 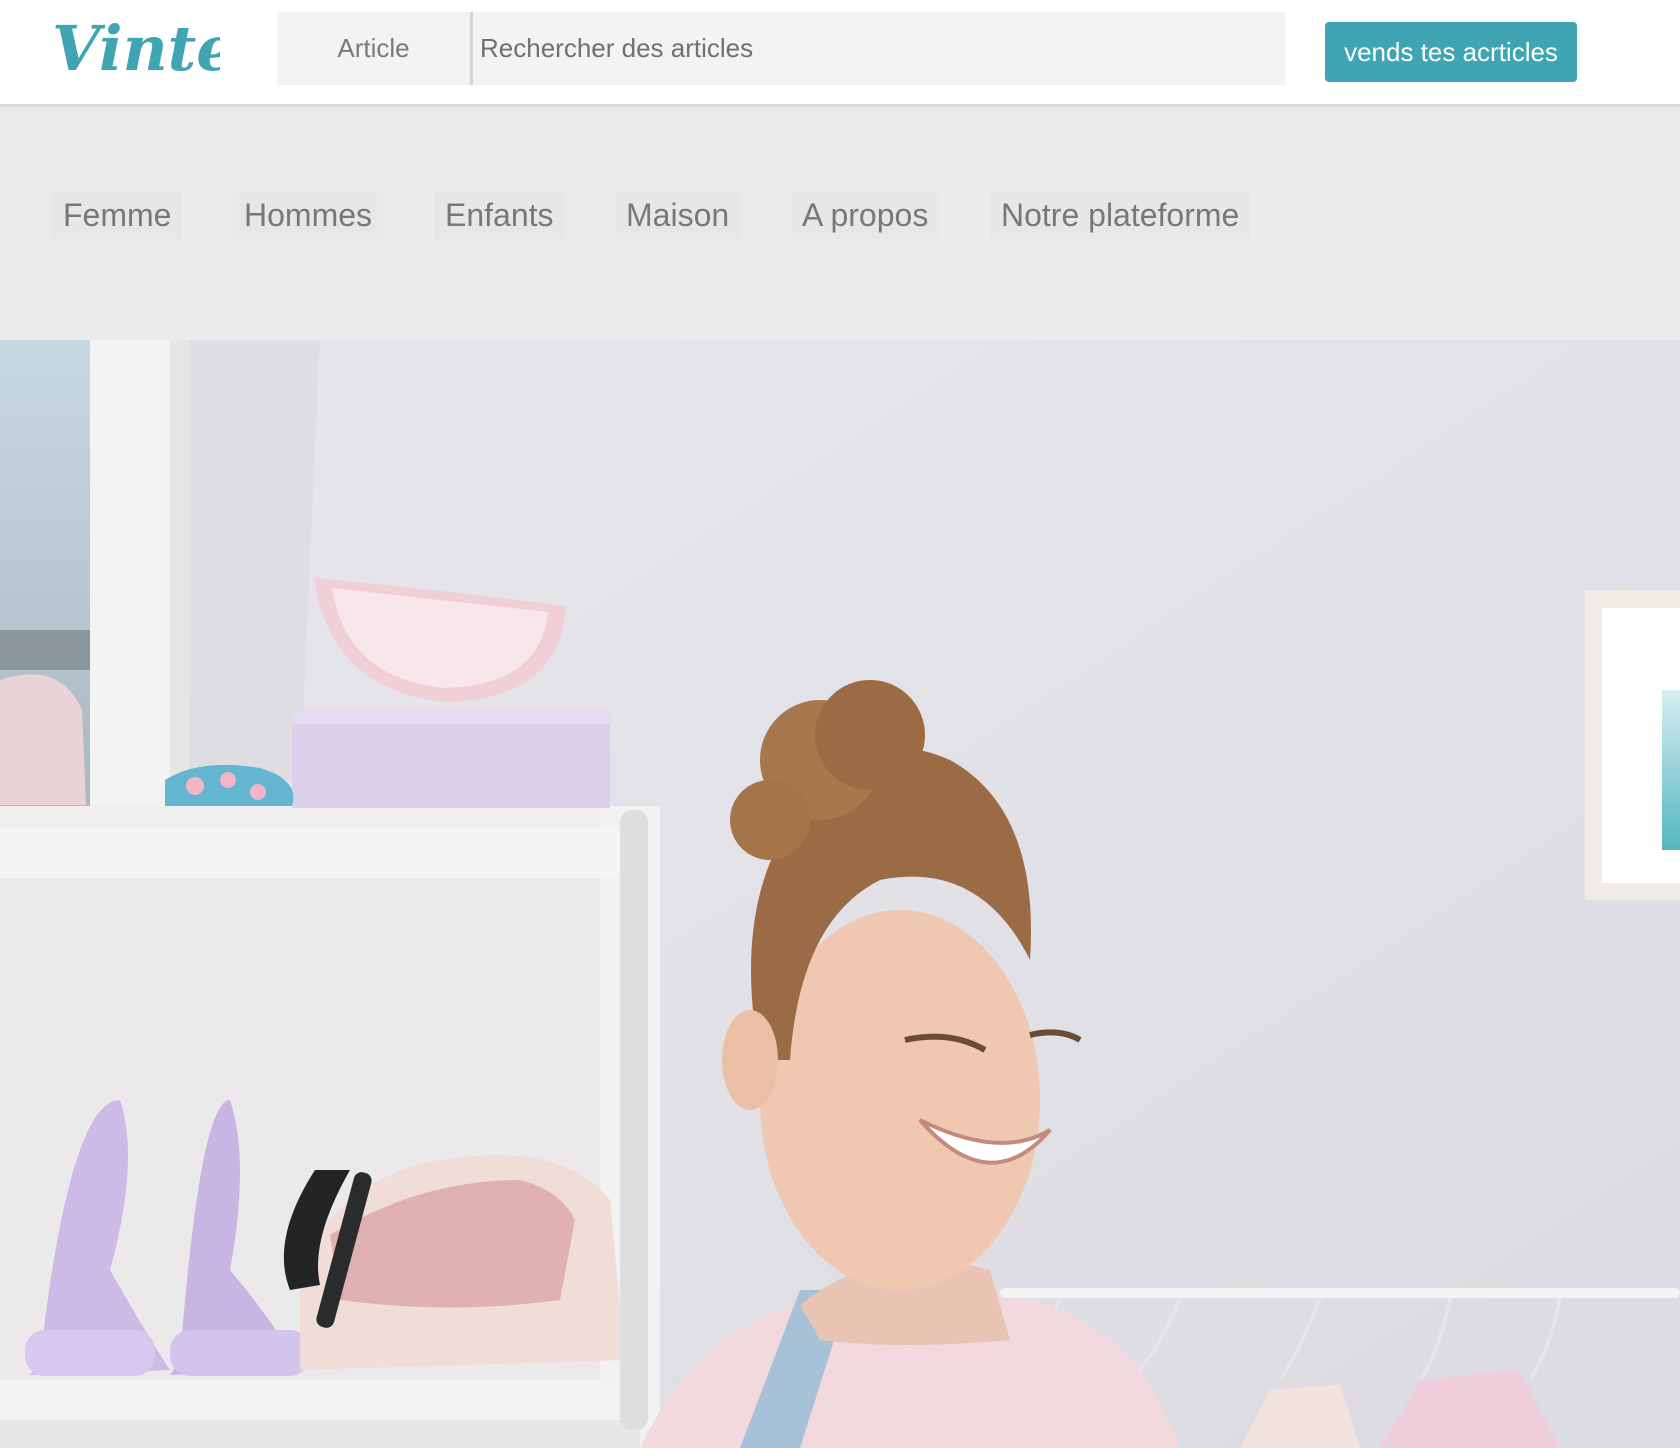 I want to click on site-header: Vinted Article vends tes acrticles, so click(x=840, y=53).